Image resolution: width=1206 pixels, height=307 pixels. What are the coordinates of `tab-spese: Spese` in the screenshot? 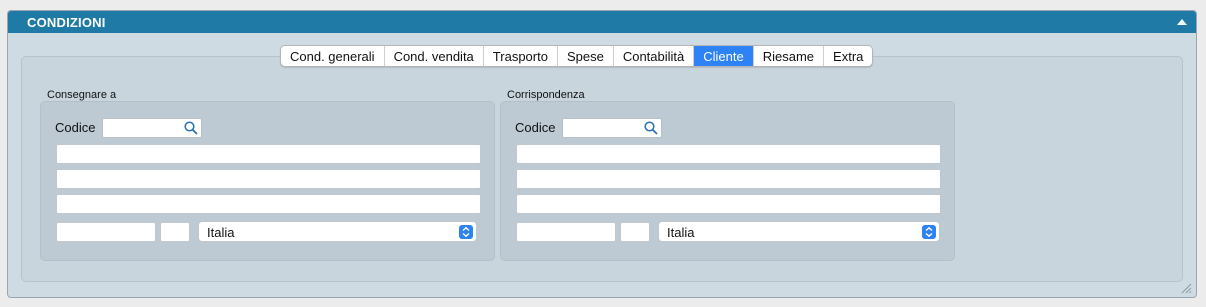 It's located at (586, 56).